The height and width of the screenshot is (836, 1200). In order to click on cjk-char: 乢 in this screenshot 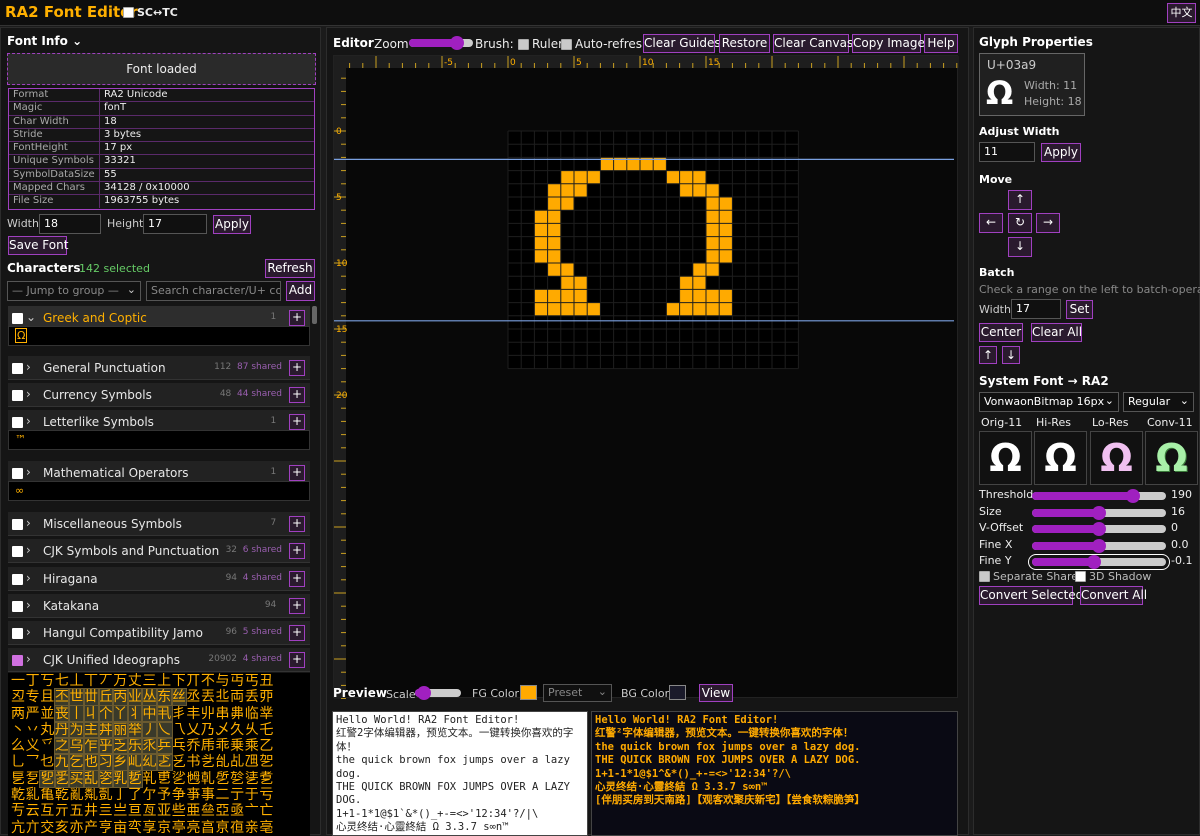, I will do `click(135, 762)`.